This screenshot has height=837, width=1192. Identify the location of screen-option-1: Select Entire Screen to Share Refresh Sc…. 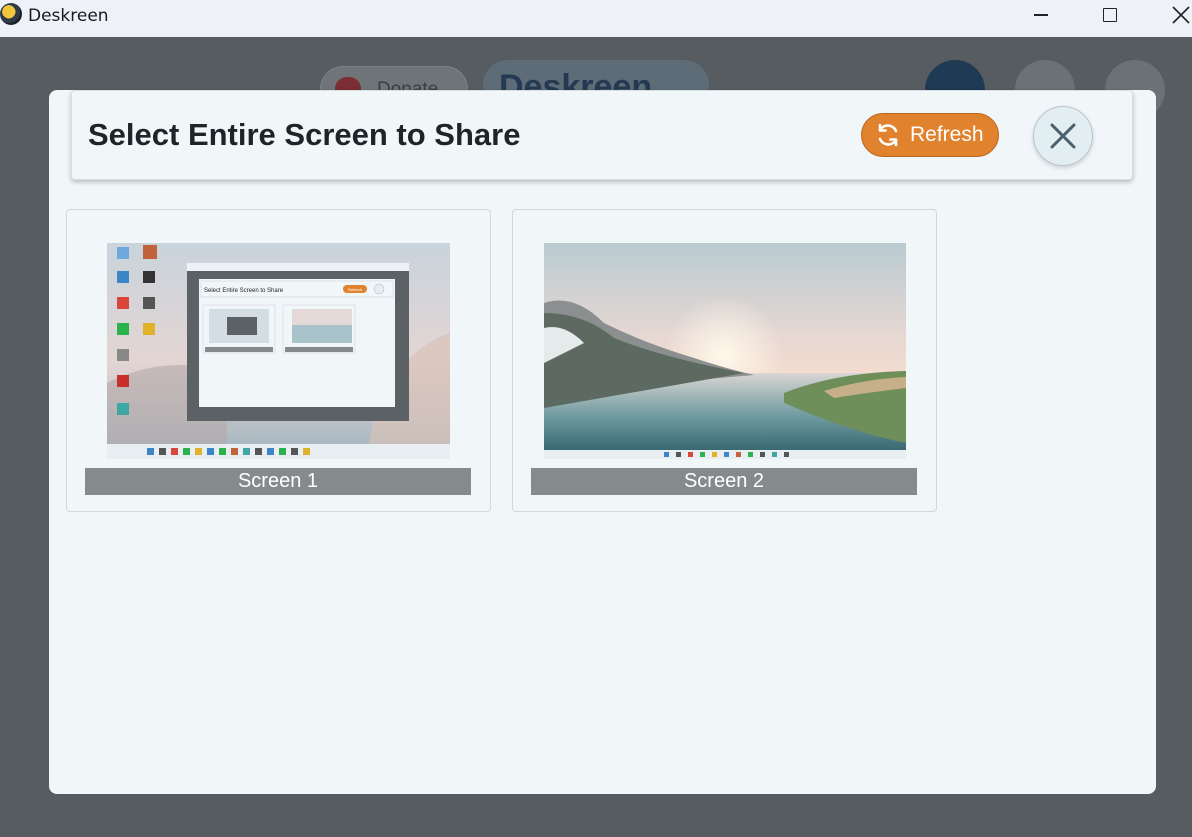
(278, 360).